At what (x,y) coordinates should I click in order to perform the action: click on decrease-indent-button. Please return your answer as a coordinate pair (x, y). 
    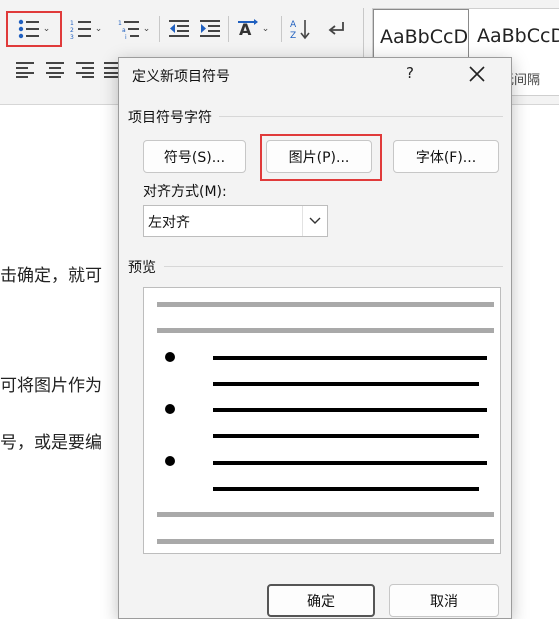
    Looking at the image, I should click on (179, 29).